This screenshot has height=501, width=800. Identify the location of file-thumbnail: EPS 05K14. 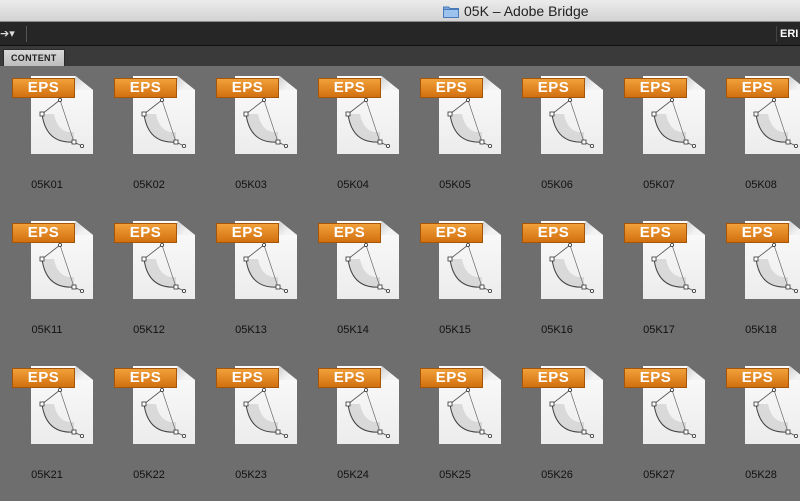
(357, 283).